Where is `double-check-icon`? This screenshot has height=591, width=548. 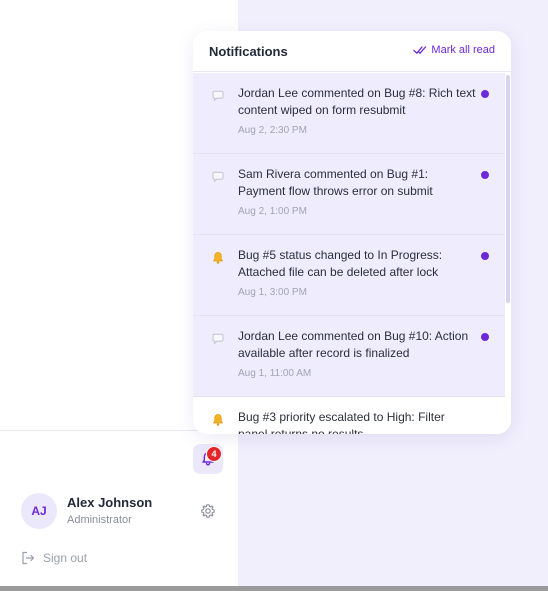
double-check-icon is located at coordinates (420, 50).